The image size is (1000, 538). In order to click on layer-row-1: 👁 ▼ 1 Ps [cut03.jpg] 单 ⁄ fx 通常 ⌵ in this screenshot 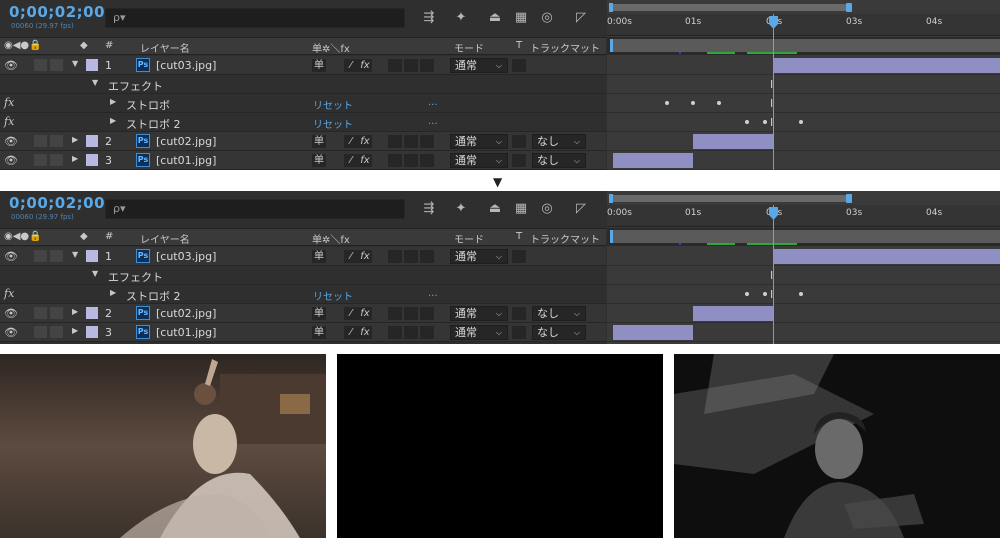, I will do `click(303, 65)`.